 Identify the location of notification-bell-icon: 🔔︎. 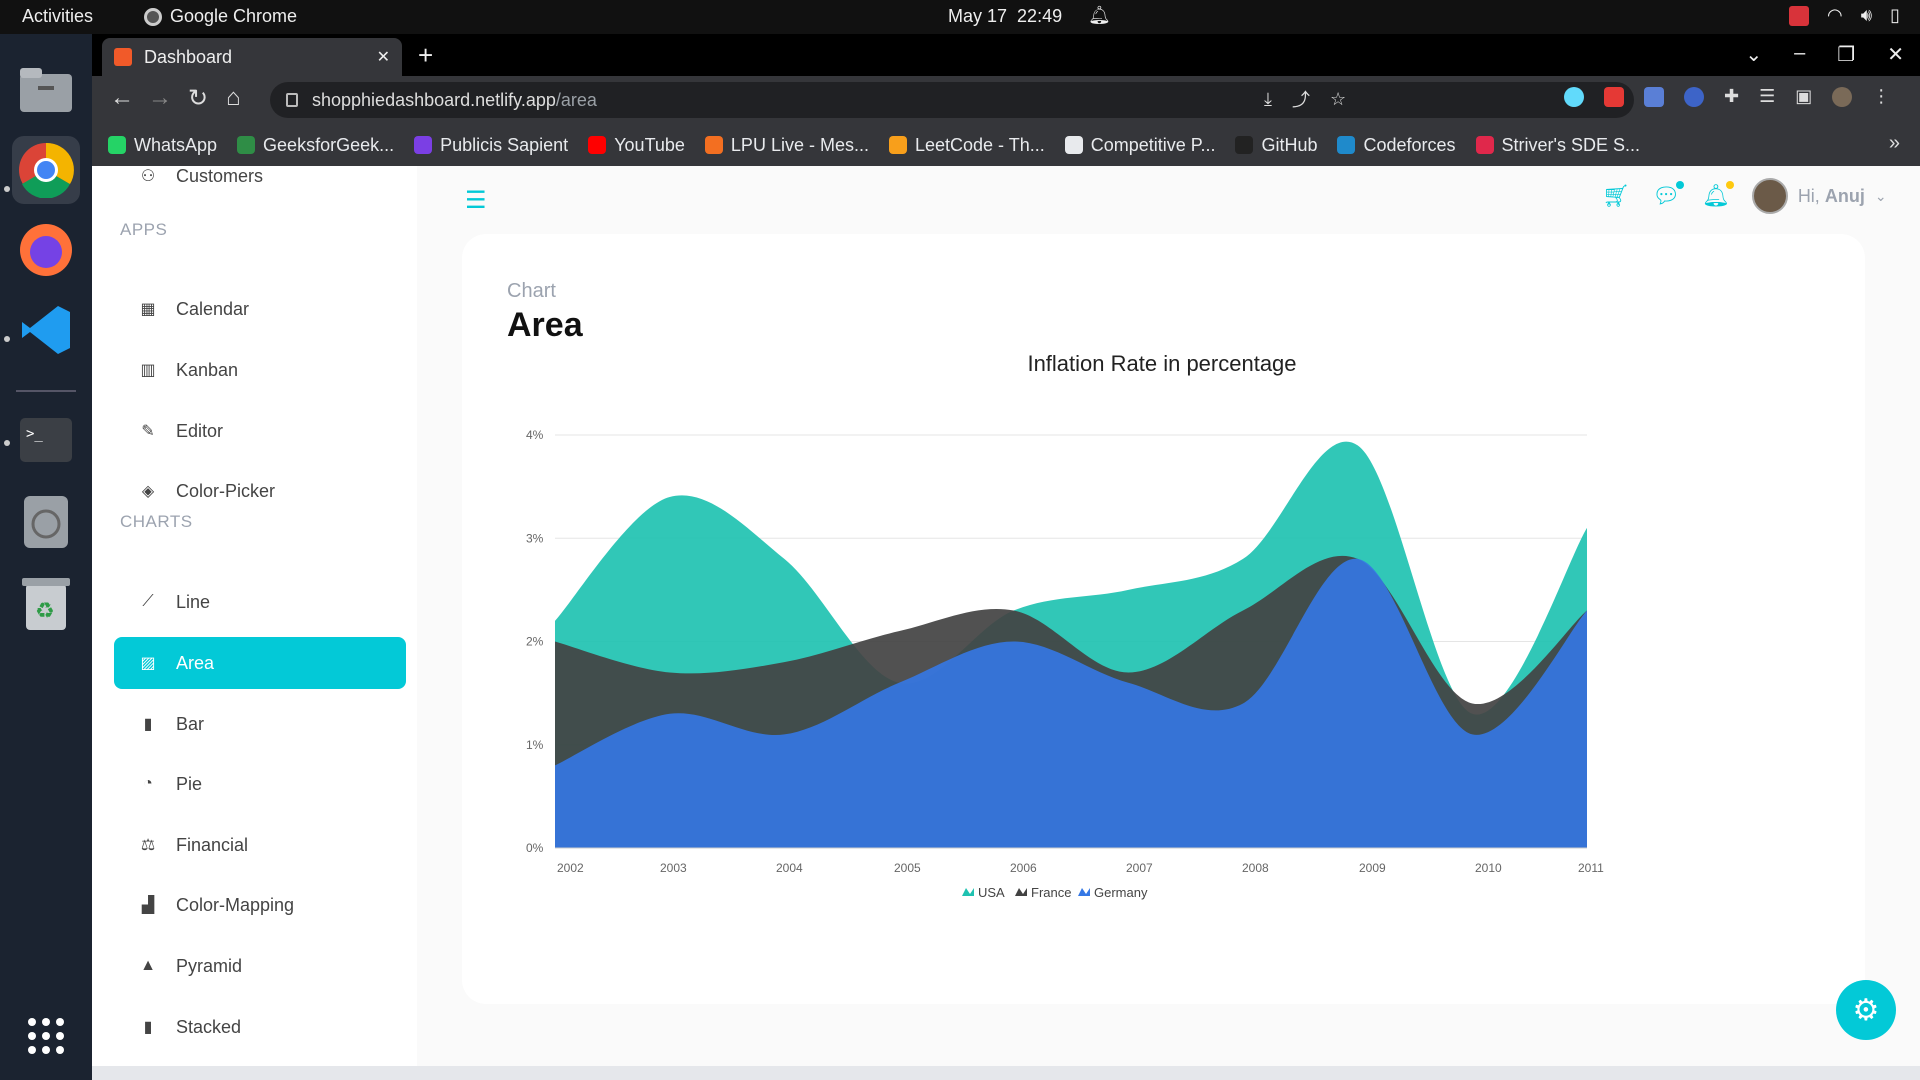
(1099, 15).